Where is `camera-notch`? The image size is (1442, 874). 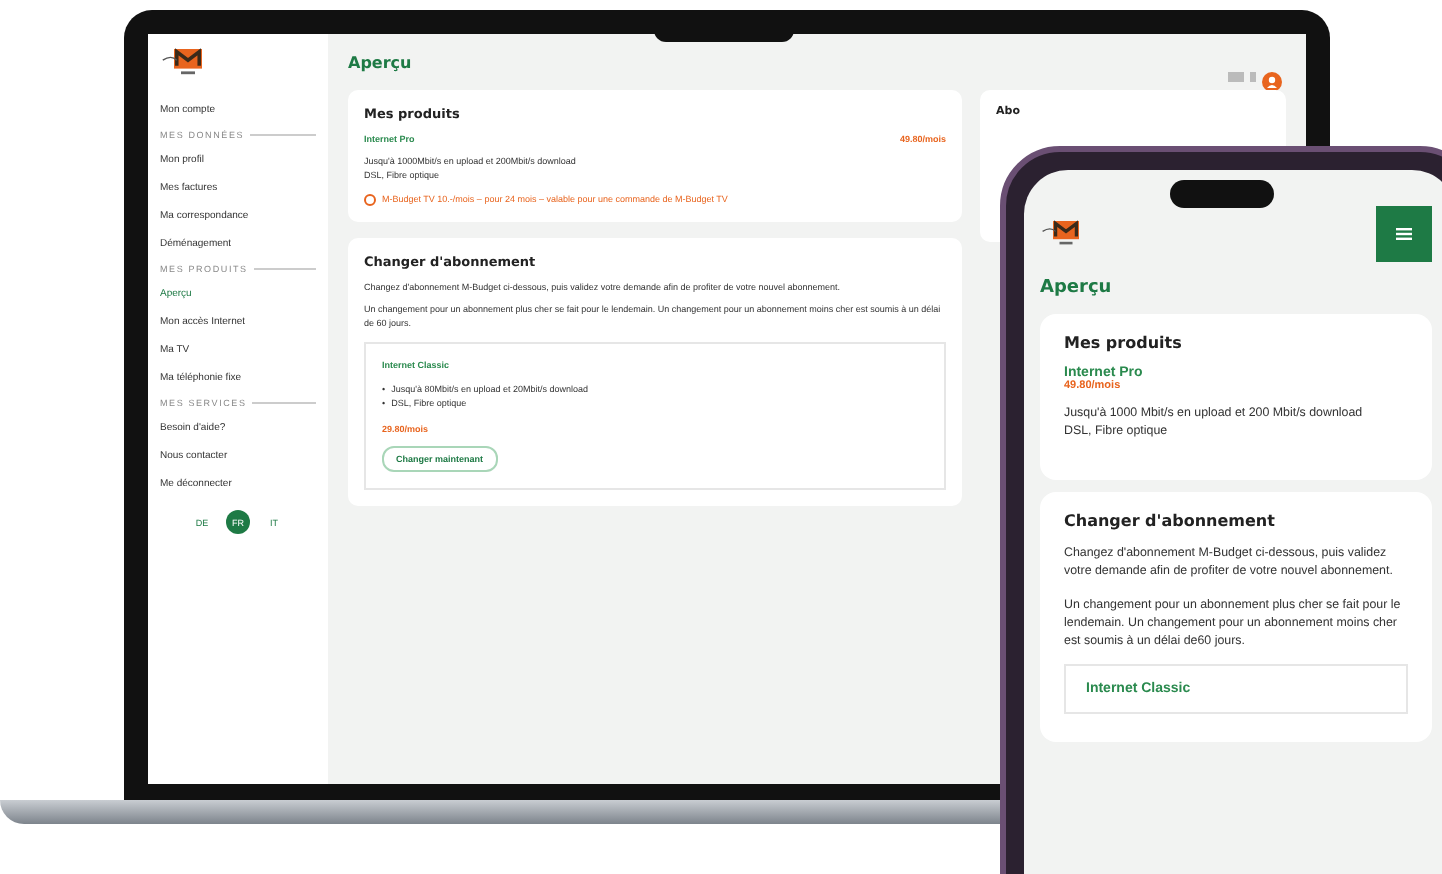 camera-notch is located at coordinates (1222, 194).